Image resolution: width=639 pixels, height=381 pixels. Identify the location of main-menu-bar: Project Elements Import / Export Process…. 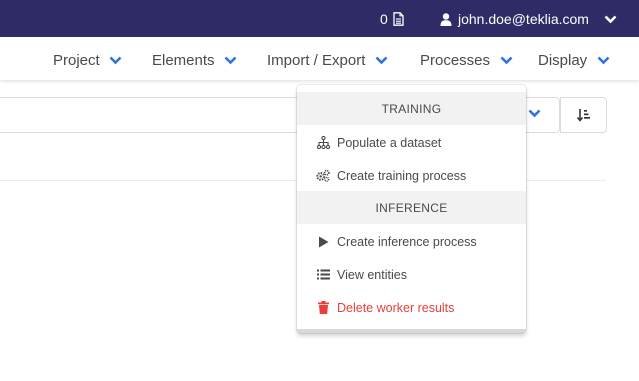
(319, 60).